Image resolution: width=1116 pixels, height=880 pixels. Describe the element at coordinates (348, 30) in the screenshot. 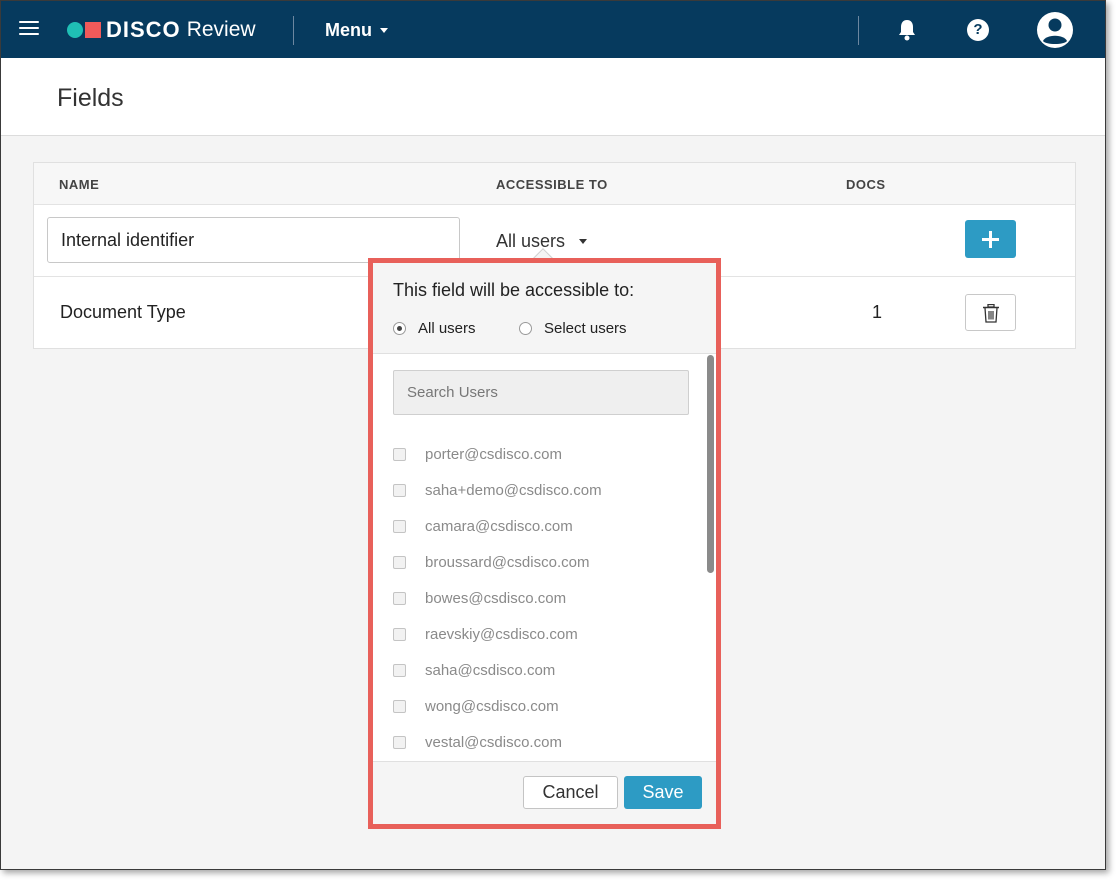

I see `menu-label: Menu` at that location.